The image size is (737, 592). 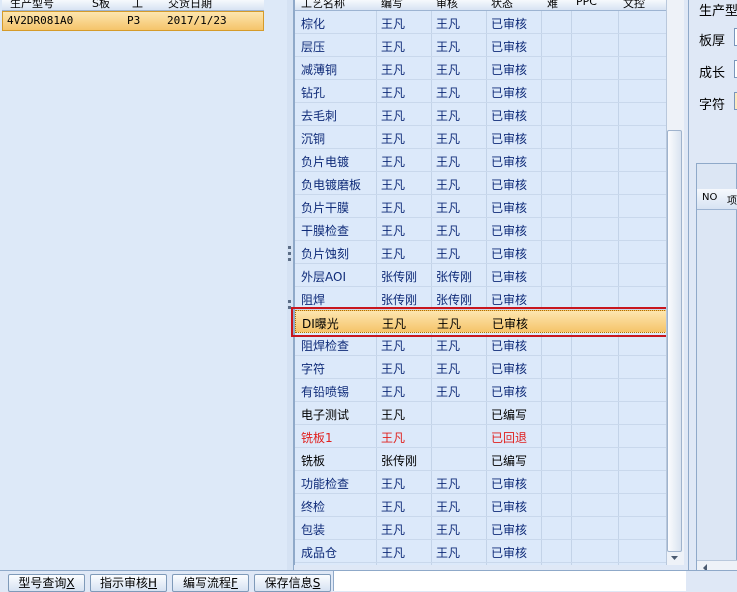 What do you see at coordinates (480, 322) in the screenshot?
I see `highlight-box` at bounding box center [480, 322].